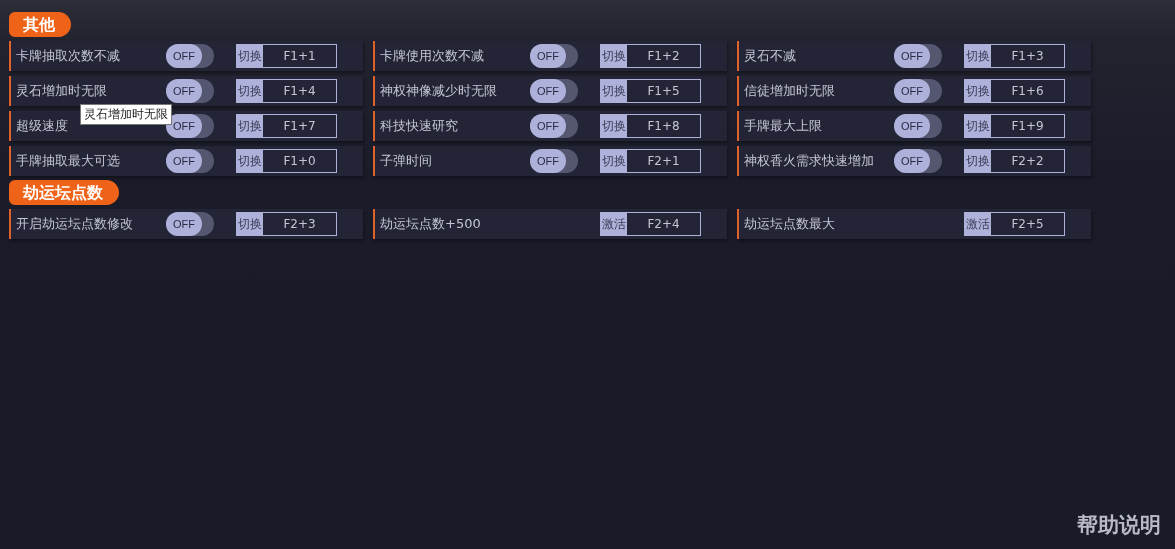 This screenshot has height=549, width=1175. What do you see at coordinates (789, 91) in the screenshot?
I see `option-label: 信徒增加时无限` at bounding box center [789, 91].